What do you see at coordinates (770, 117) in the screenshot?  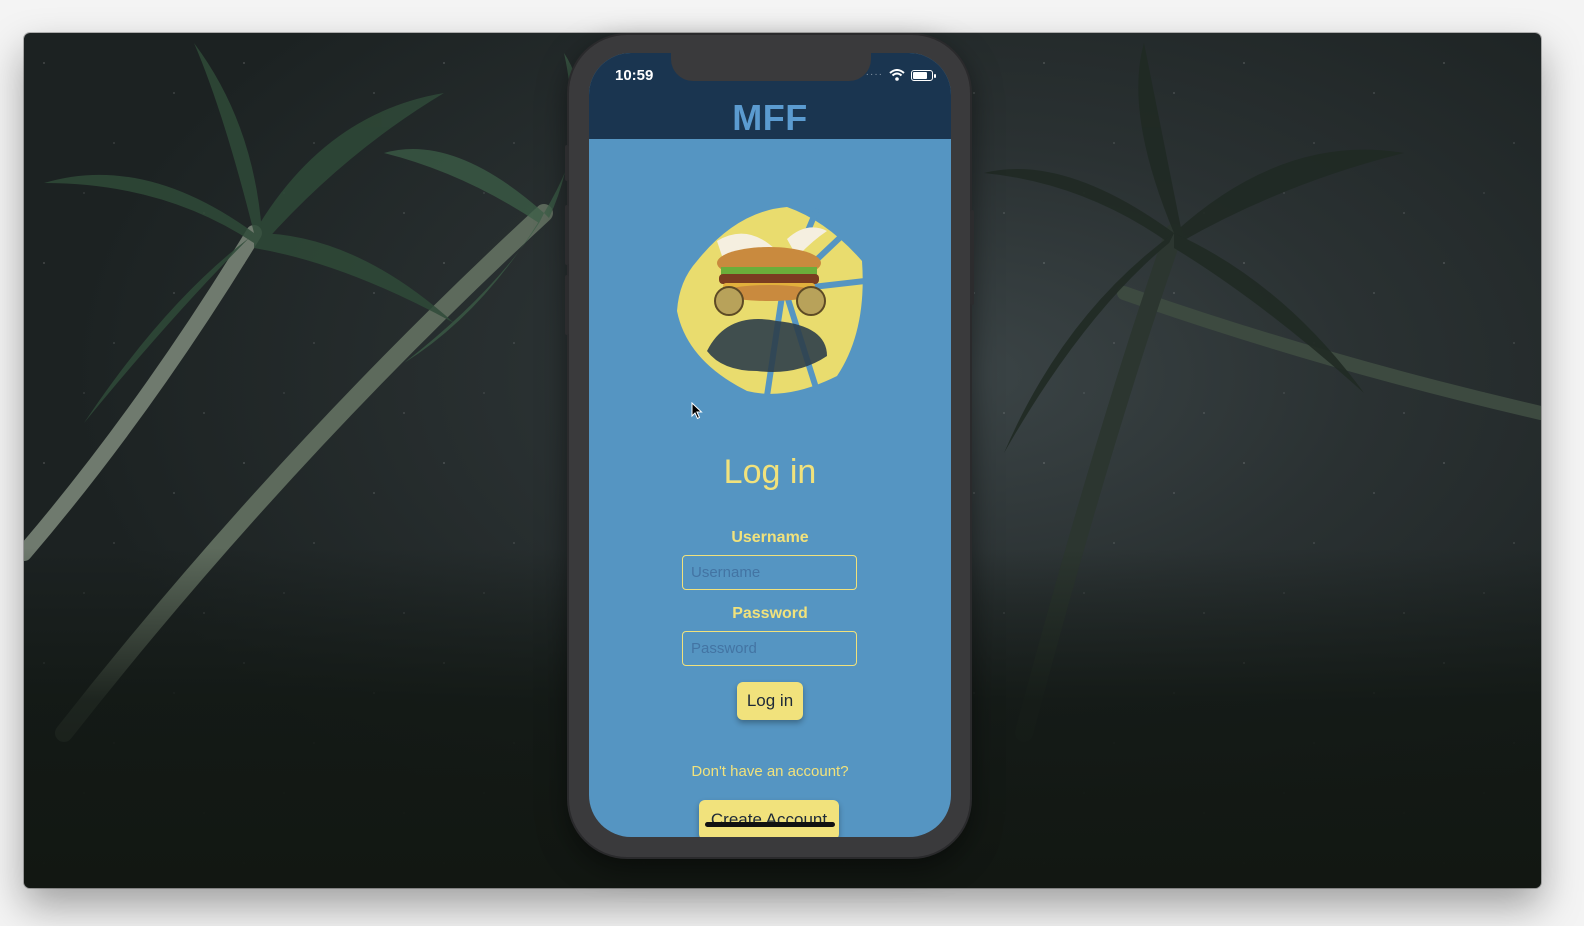 I see `app-title: MFF` at bounding box center [770, 117].